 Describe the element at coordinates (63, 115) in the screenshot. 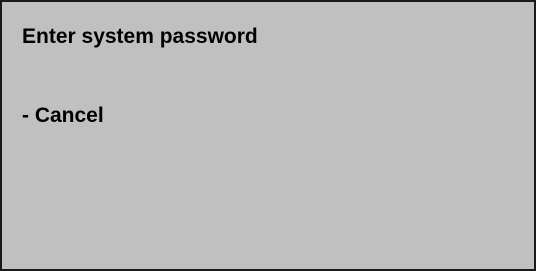

I see `cancel-option: - Cancel` at that location.